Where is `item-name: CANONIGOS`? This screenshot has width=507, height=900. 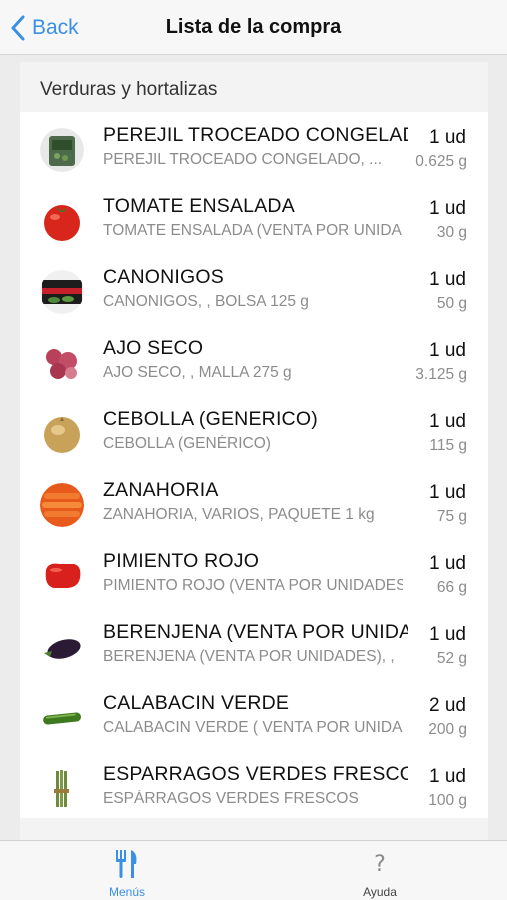
item-name: CANONIGOS is located at coordinates (163, 277).